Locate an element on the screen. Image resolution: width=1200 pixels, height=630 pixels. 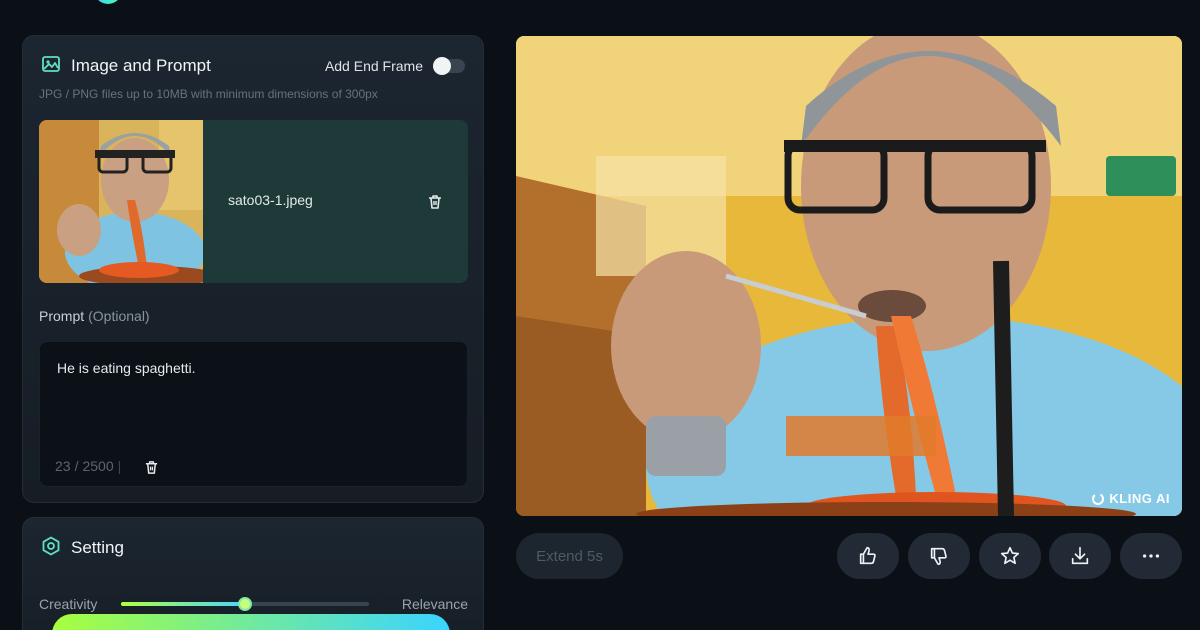
clear-prompt-button is located at coordinates (151, 467).